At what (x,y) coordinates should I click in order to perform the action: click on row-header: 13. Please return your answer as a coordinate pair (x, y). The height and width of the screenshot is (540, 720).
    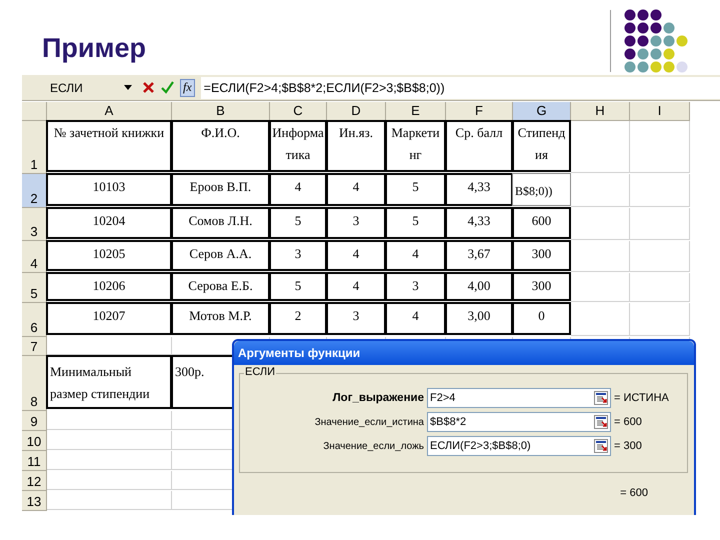
    Looking at the image, I should click on (34, 501).